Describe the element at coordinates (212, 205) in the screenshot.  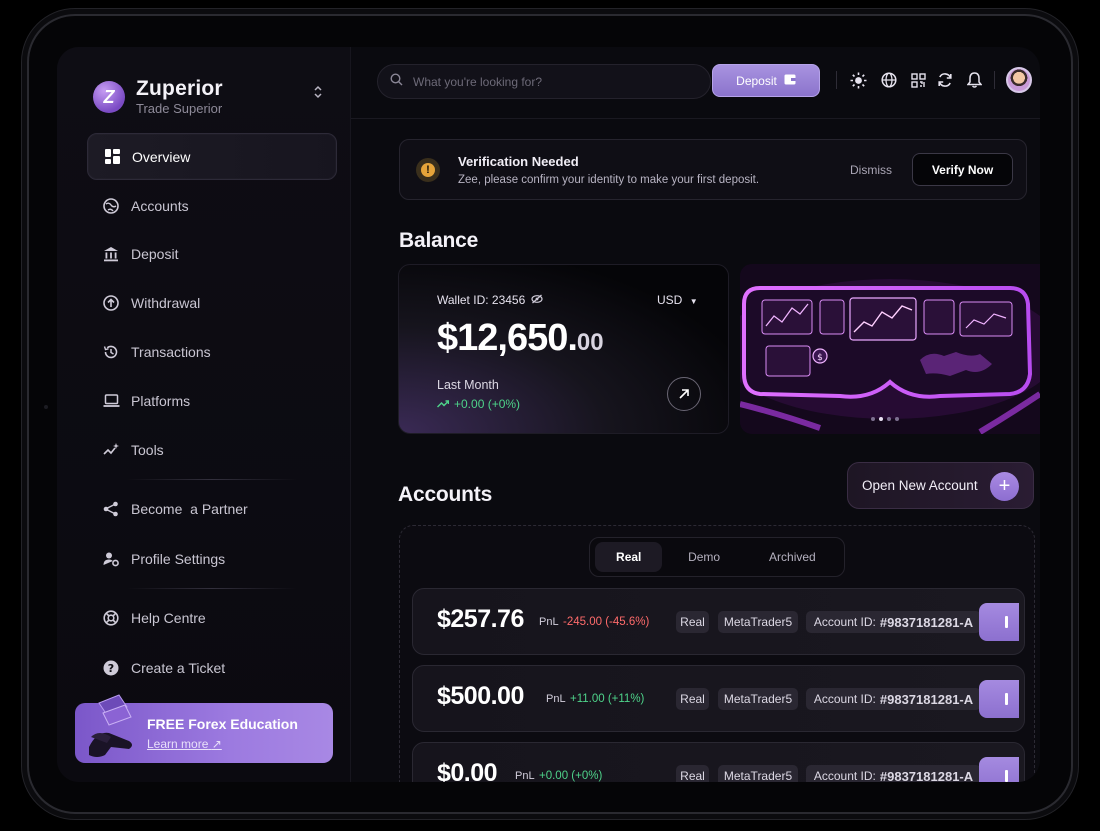
I see `sidebar-item-accounts: Accounts` at that location.